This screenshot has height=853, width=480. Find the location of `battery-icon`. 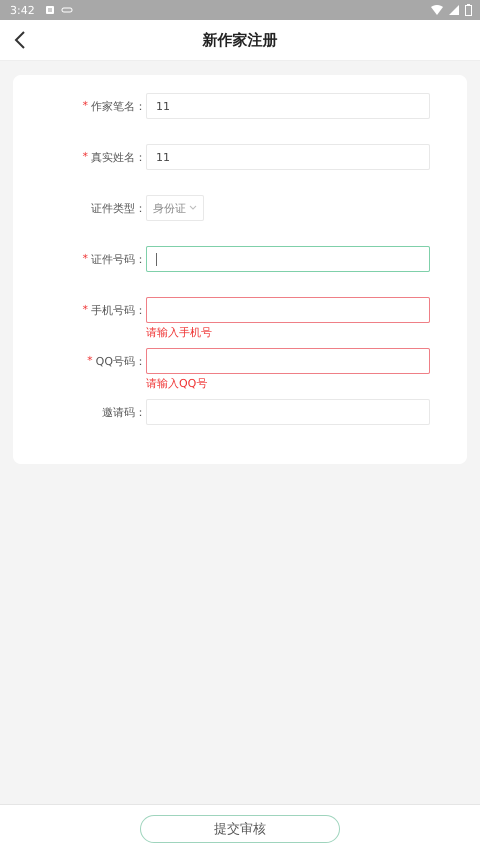

battery-icon is located at coordinates (468, 10).